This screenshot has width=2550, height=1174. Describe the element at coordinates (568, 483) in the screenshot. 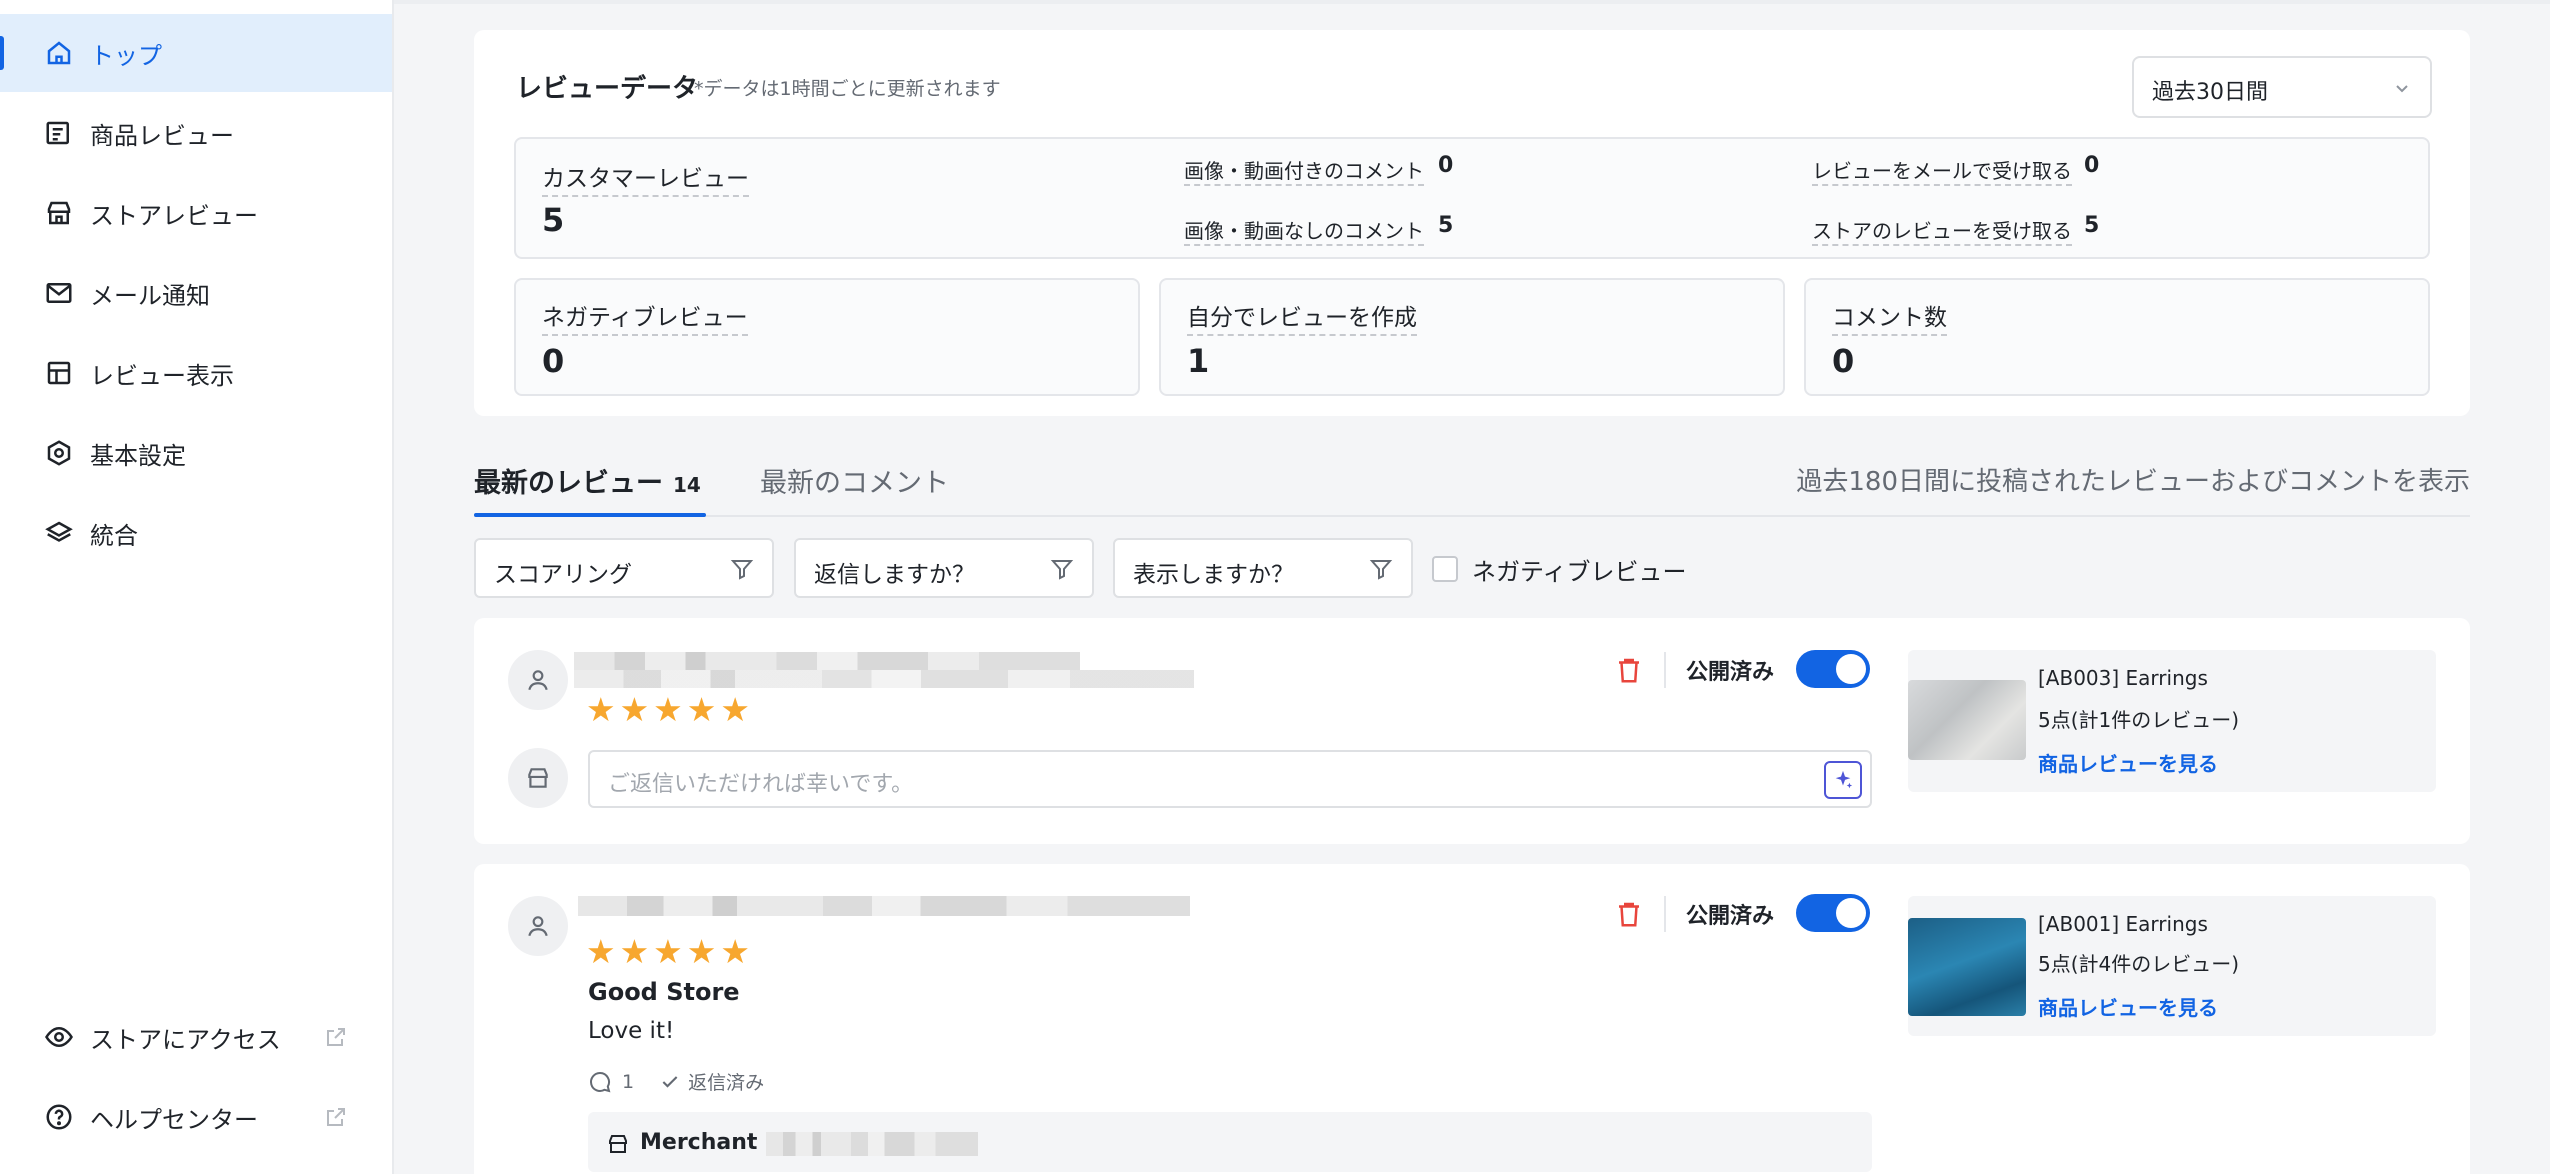

I see `tab-label: 最新のレビュー` at that location.